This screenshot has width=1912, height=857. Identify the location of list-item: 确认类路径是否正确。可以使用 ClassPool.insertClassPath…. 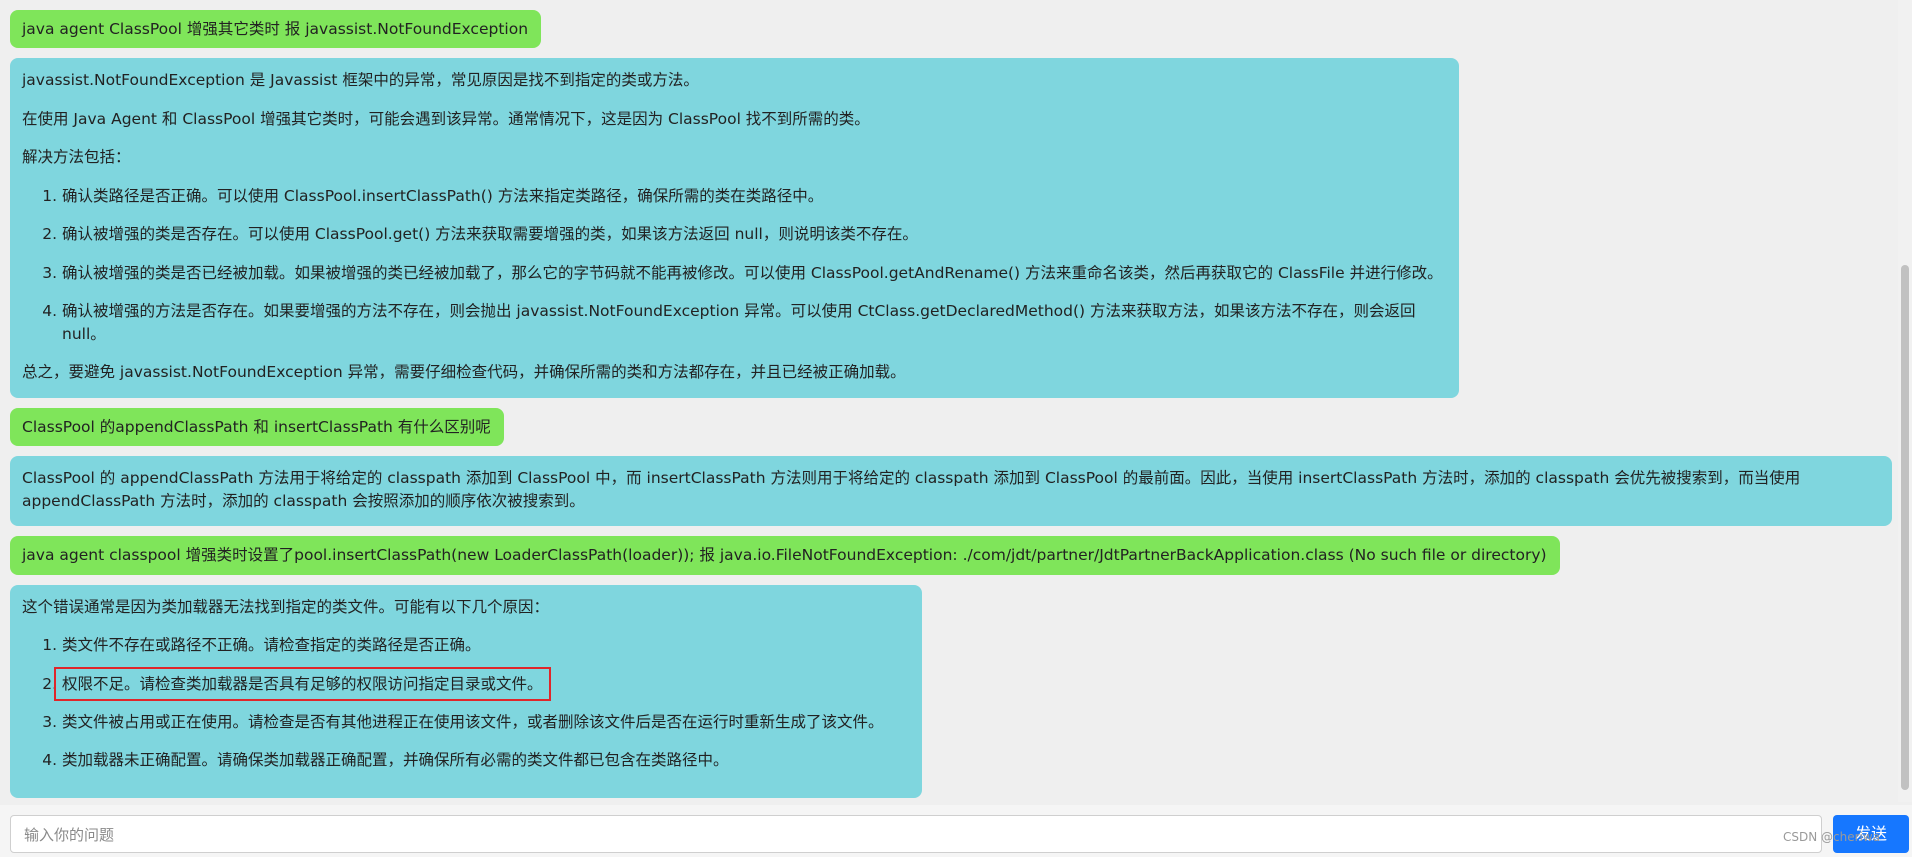
(754, 196).